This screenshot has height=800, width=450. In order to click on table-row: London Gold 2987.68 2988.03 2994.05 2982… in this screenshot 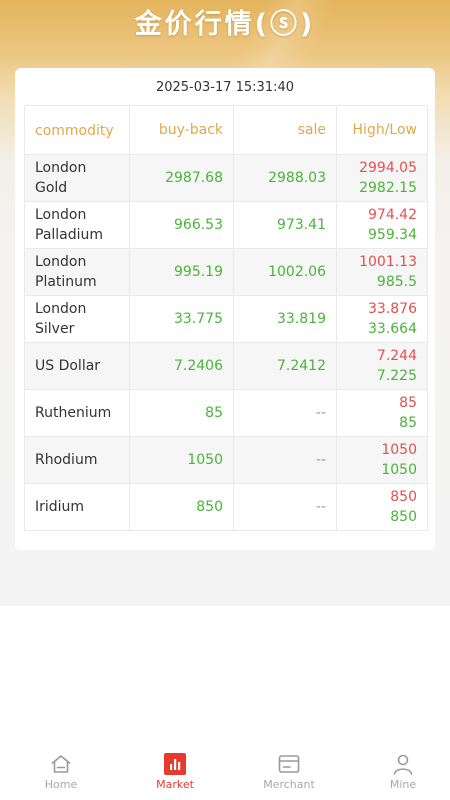, I will do `click(226, 178)`.